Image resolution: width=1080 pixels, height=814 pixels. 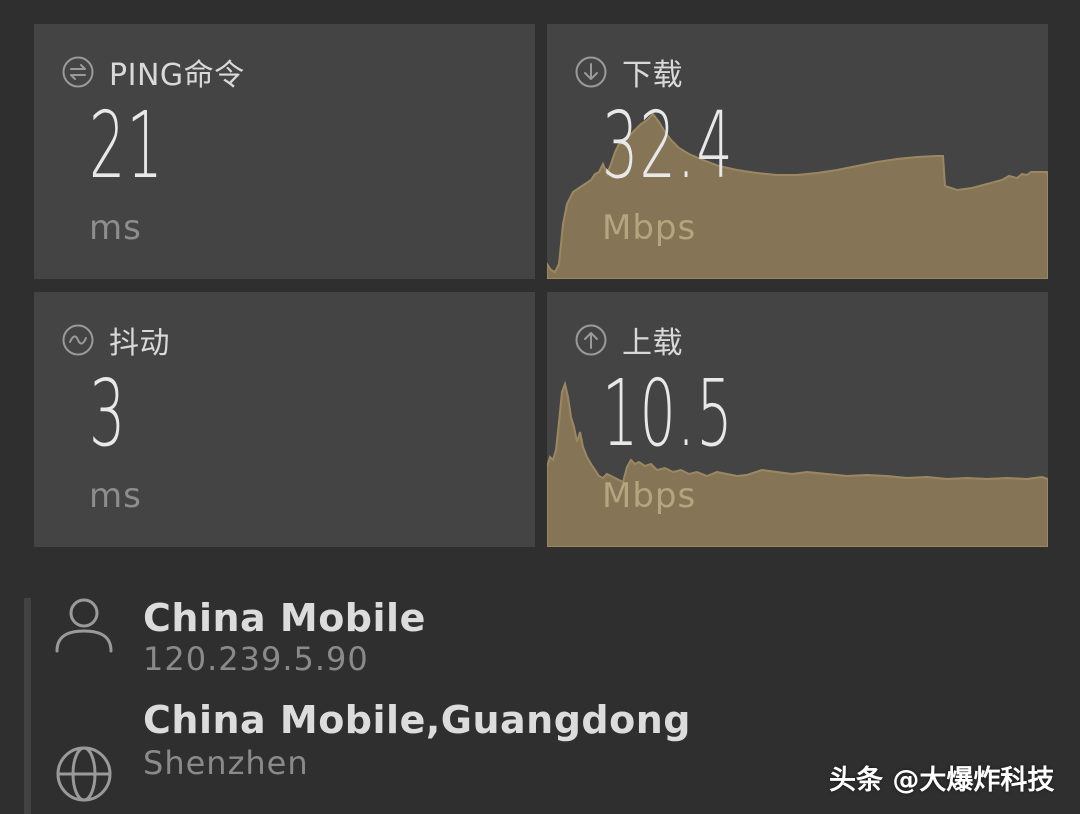 I want to click on ping-value: 21, so click(x=127, y=145).